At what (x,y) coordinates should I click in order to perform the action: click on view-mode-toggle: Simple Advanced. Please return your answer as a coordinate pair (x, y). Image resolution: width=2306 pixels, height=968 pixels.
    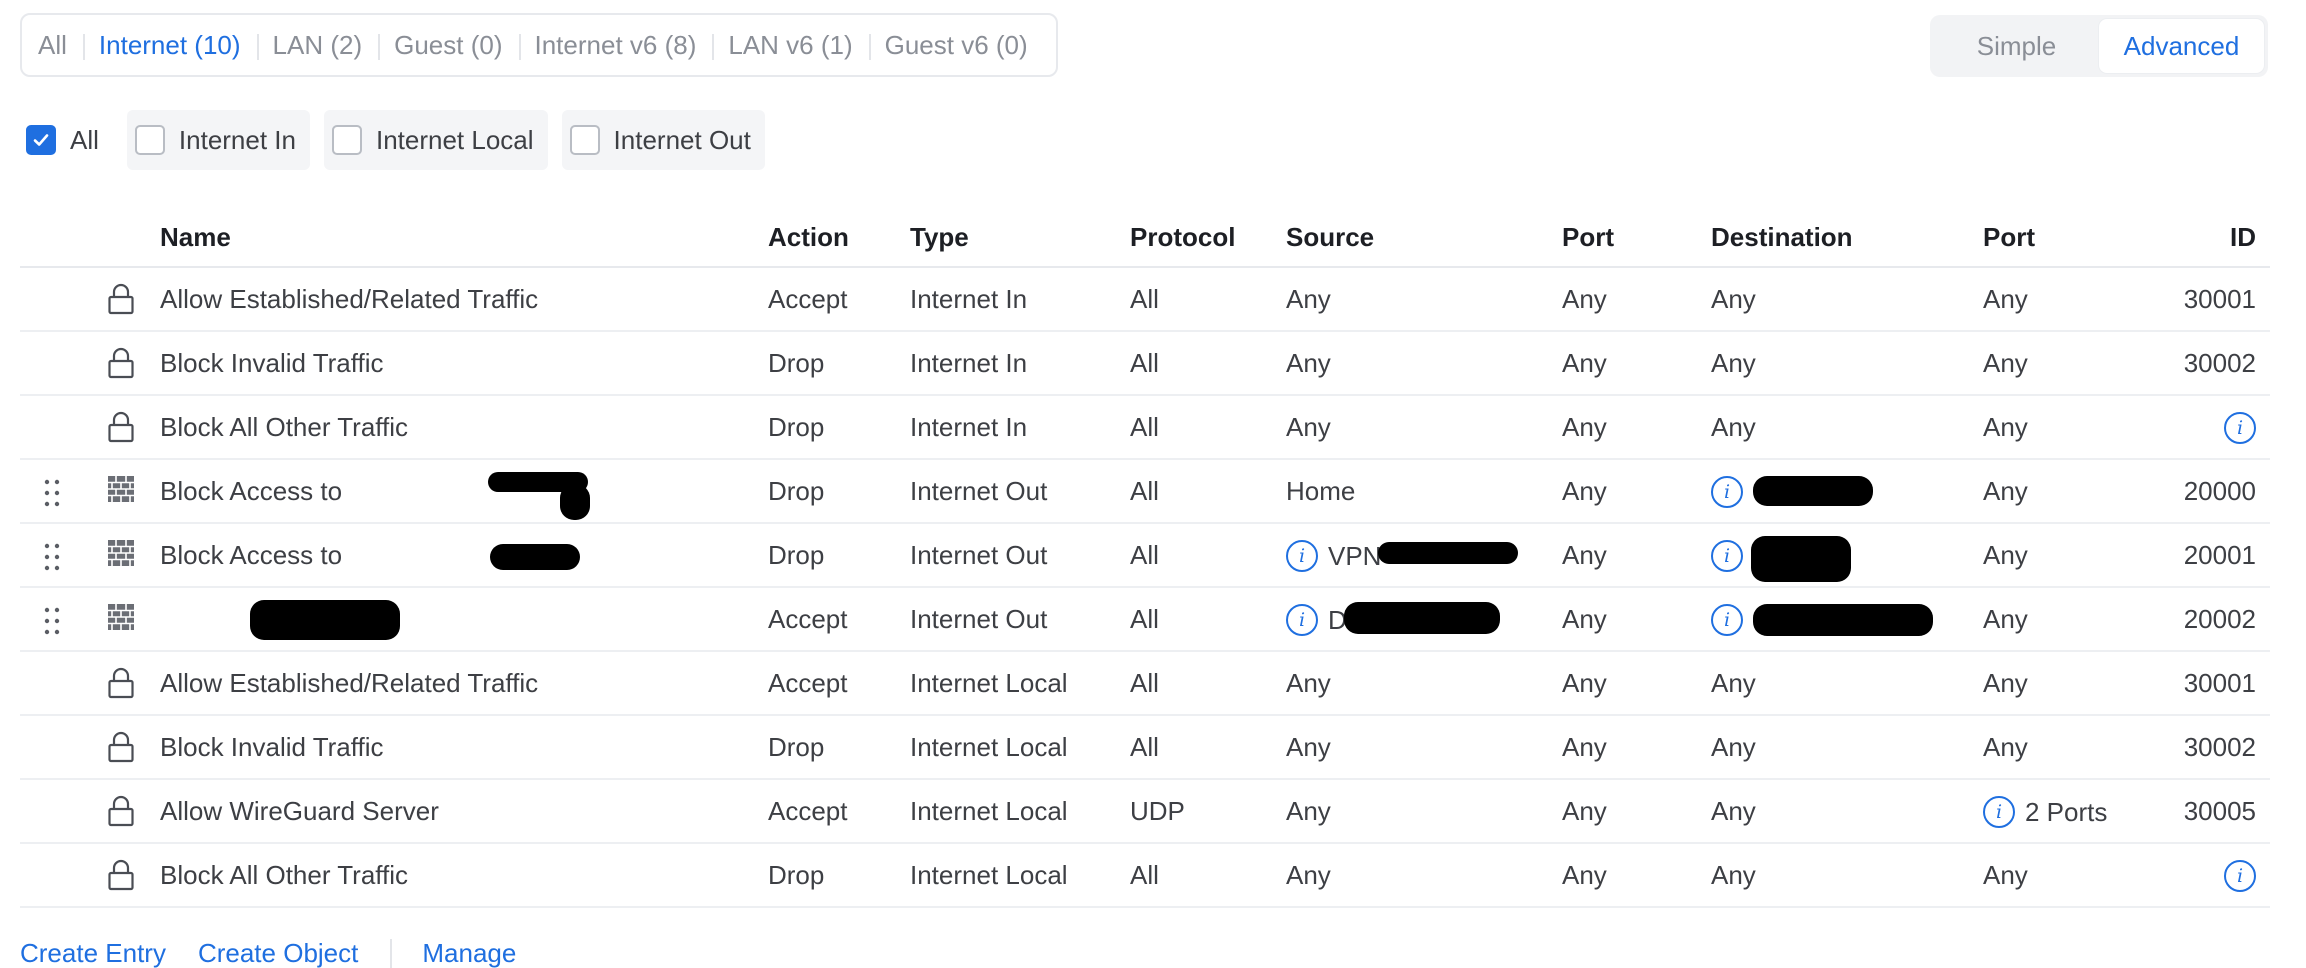
    Looking at the image, I should click on (2099, 46).